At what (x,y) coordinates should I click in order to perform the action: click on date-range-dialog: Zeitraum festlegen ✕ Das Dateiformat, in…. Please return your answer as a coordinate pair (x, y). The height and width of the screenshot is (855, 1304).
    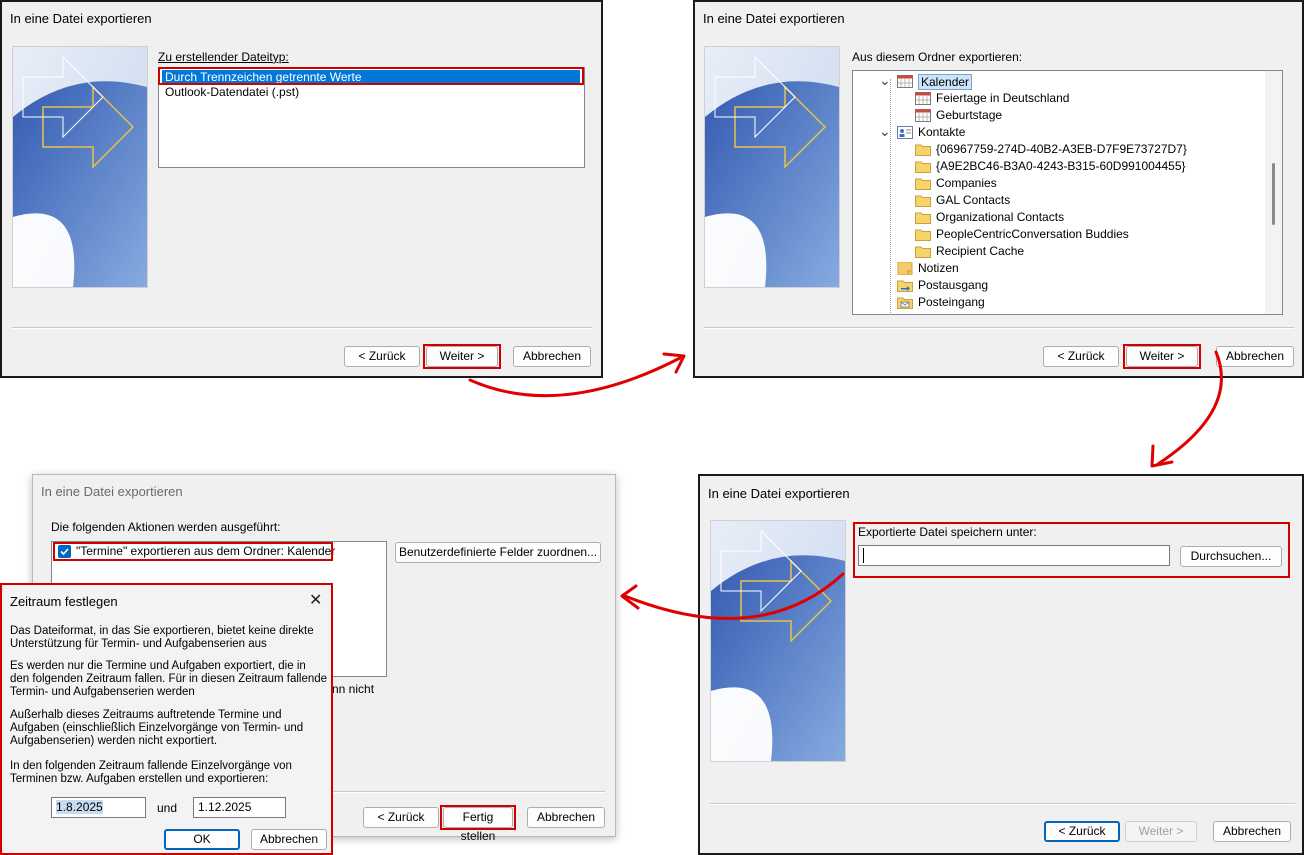
    Looking at the image, I should click on (166, 719).